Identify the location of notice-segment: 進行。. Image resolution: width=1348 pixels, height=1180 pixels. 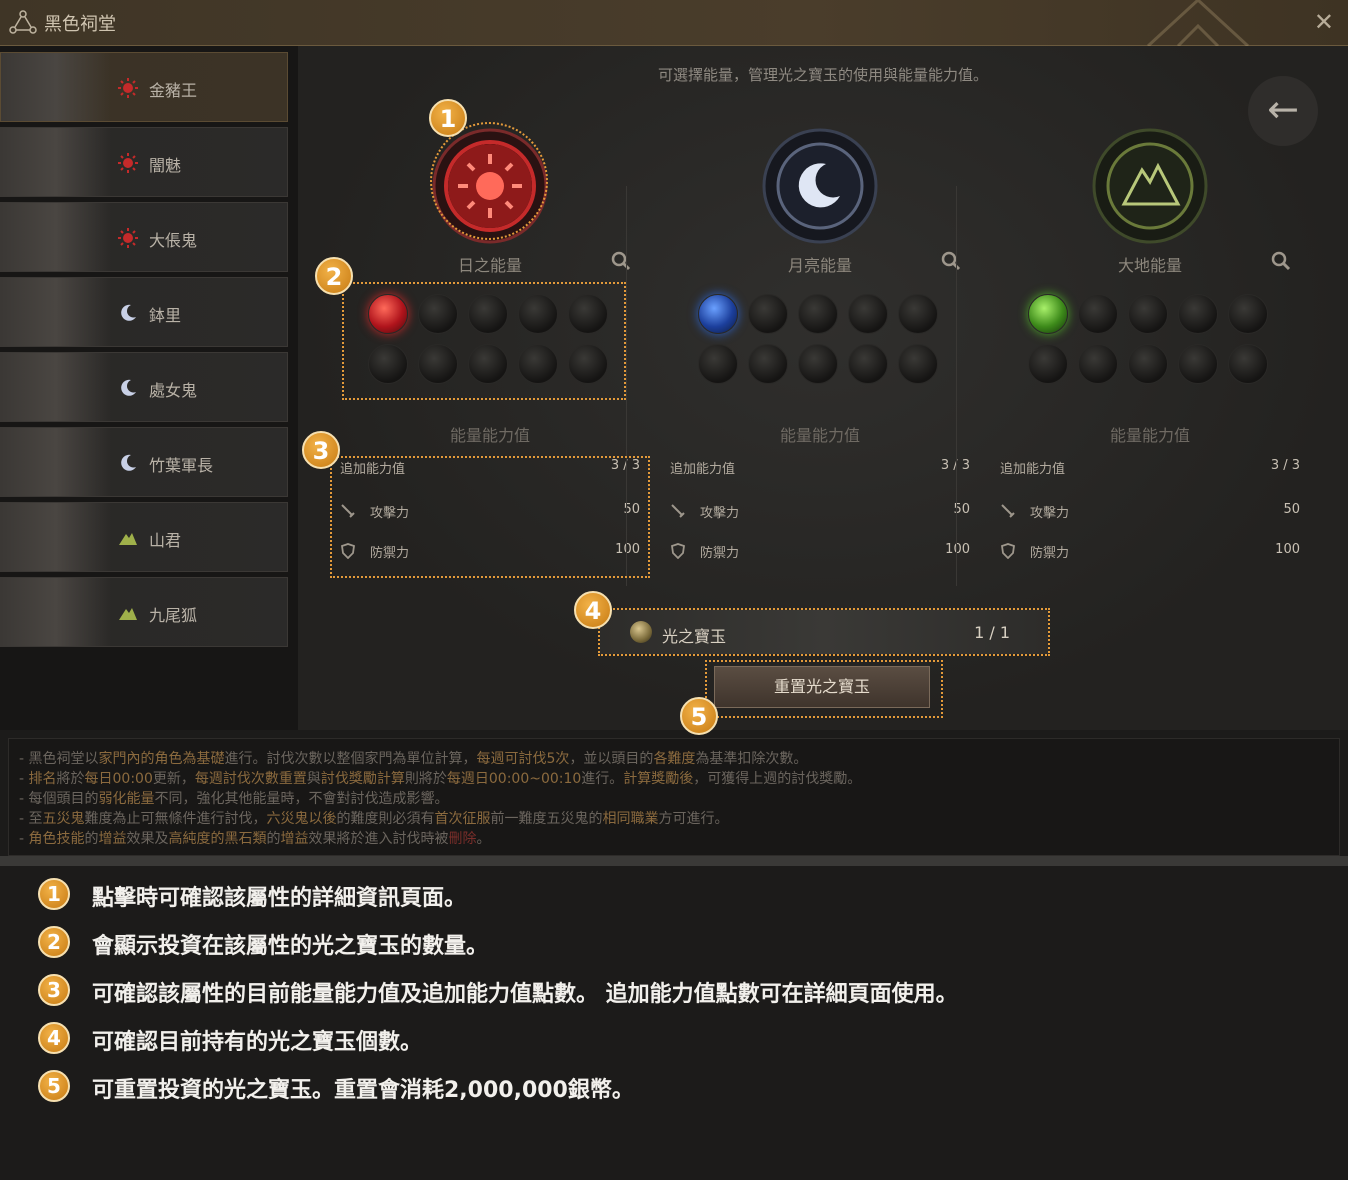
(602, 779).